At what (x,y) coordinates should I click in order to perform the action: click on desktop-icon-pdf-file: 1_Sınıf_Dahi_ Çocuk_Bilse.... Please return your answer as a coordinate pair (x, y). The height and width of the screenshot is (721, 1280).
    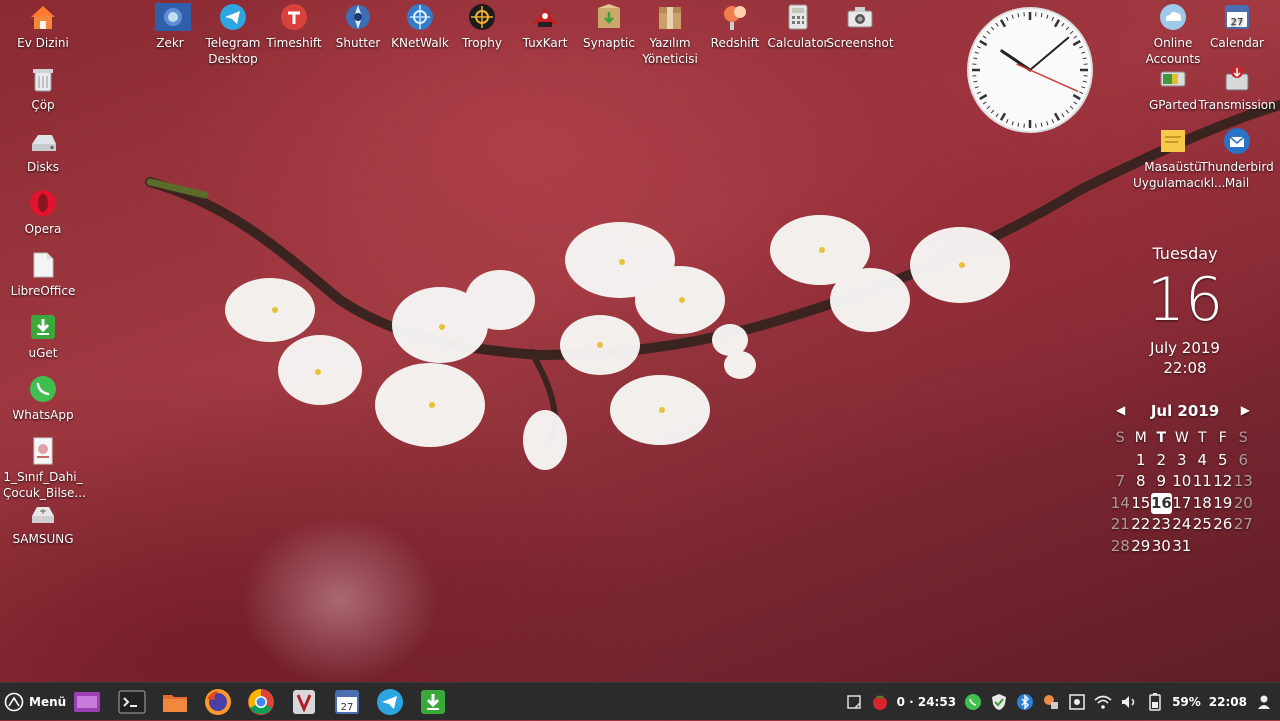
    Looking at the image, I should click on (43, 468).